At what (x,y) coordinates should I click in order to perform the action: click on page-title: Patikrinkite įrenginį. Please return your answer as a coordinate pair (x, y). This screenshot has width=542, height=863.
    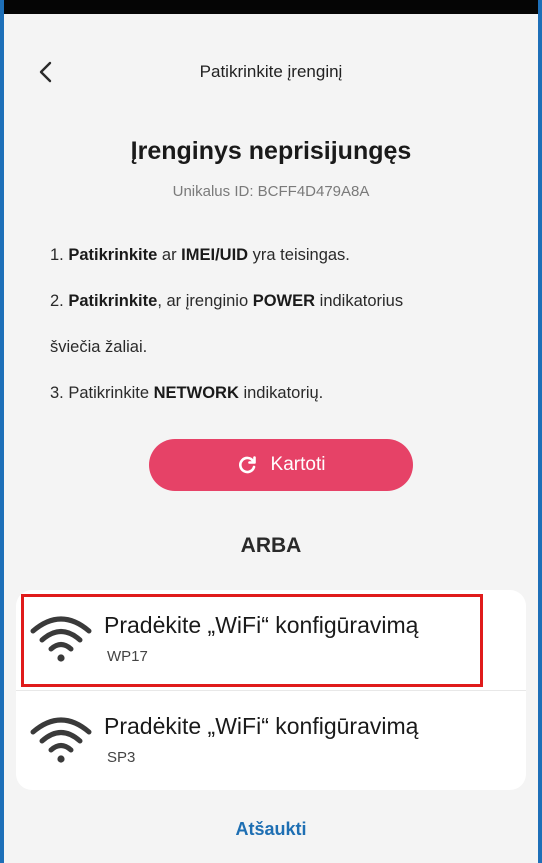
    Looking at the image, I should click on (271, 71).